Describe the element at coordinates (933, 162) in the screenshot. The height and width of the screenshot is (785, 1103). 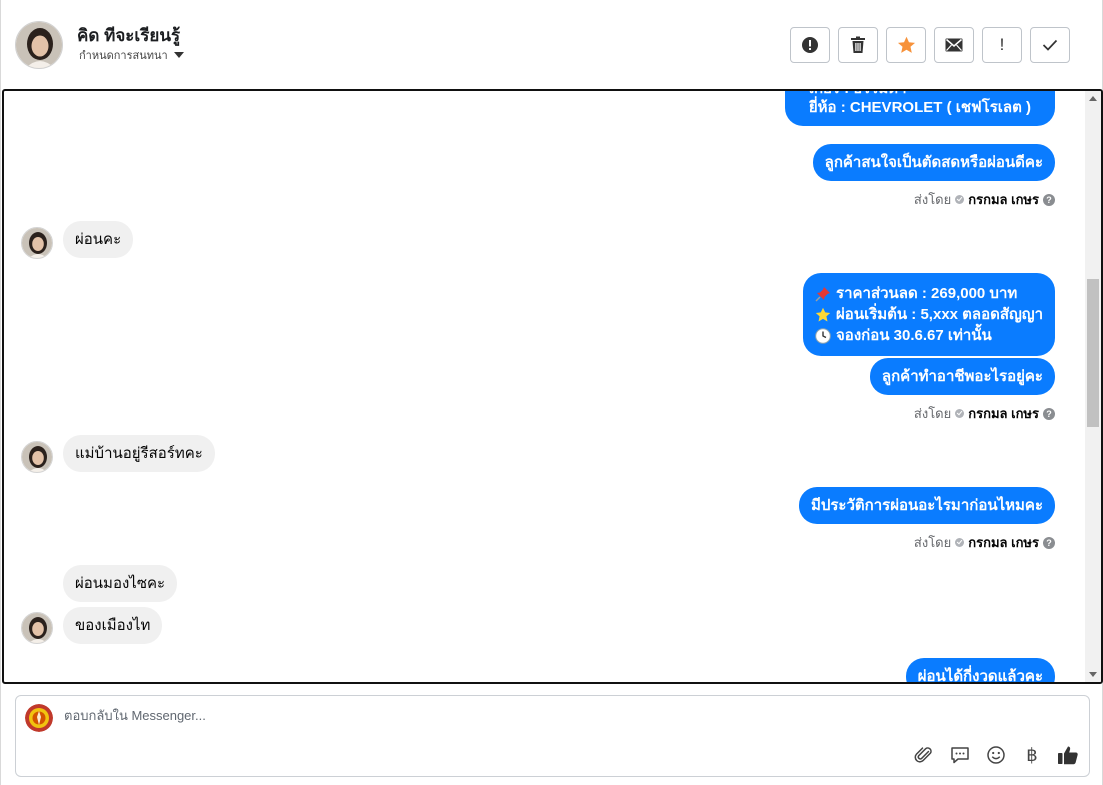
I see `message-bubble-outgoing: ลูกค้าสนใจเป็นตัดสดหรือผ่อนดีคะ` at that location.